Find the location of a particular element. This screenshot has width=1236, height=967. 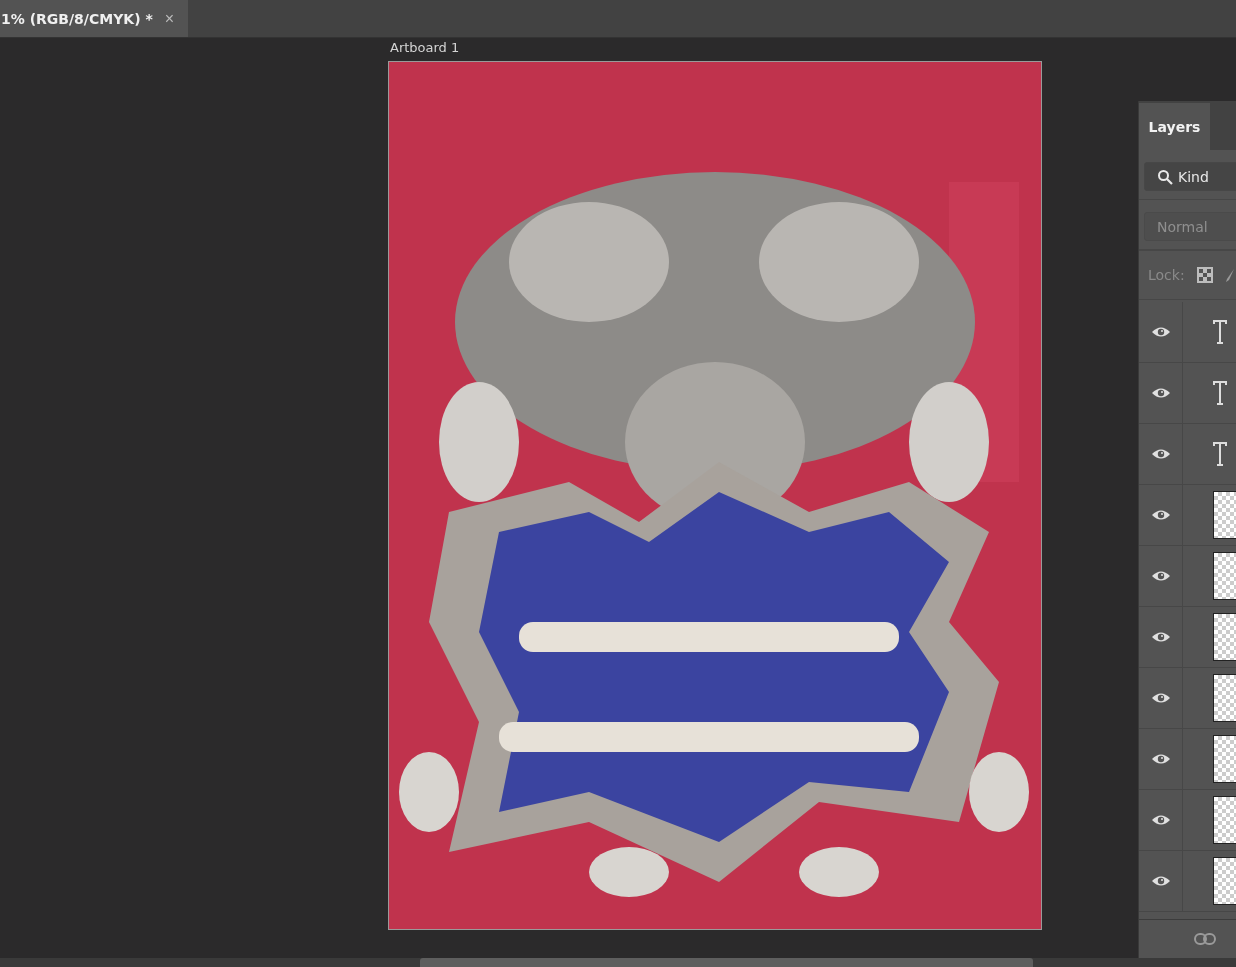

lock-transparency-icon is located at coordinates (1204, 275).